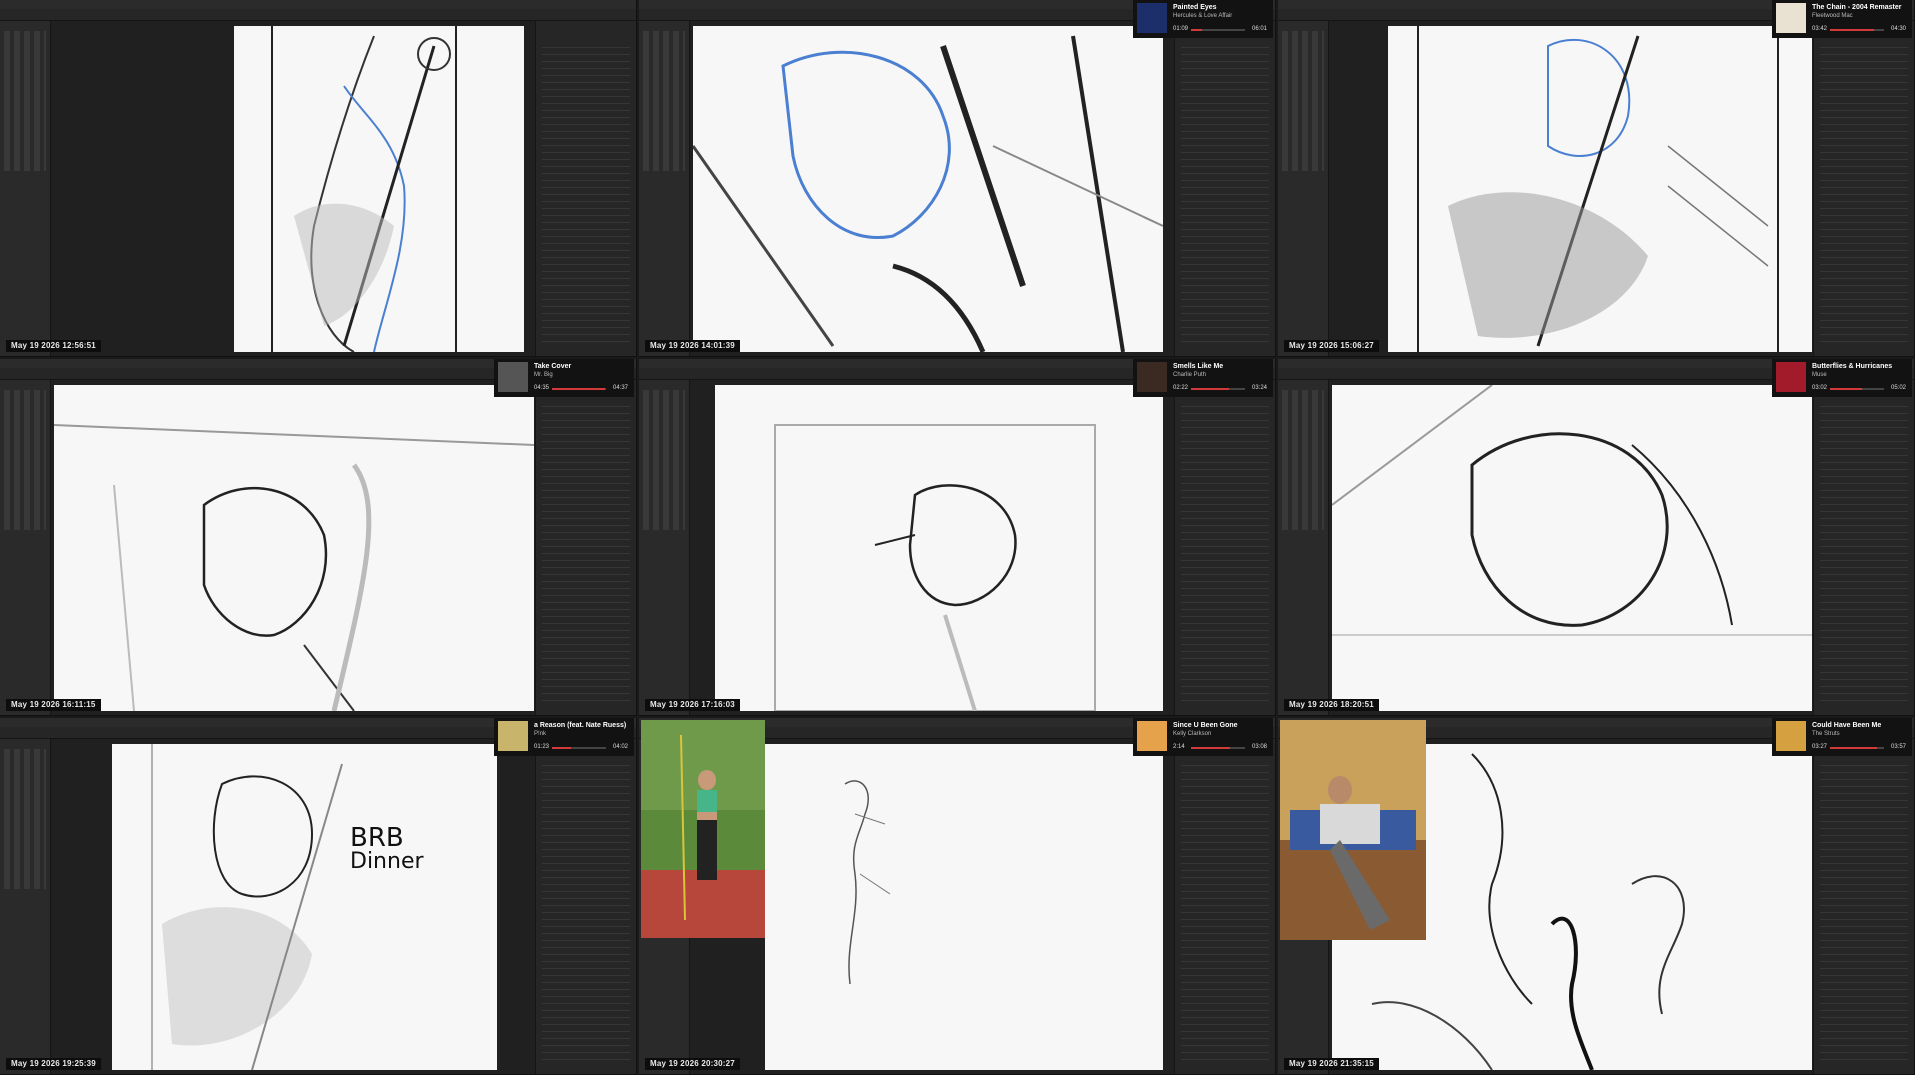 This screenshot has width=1915, height=1075. What do you see at coordinates (553, 366) in the screenshot?
I see `song-title: Take Cover` at bounding box center [553, 366].